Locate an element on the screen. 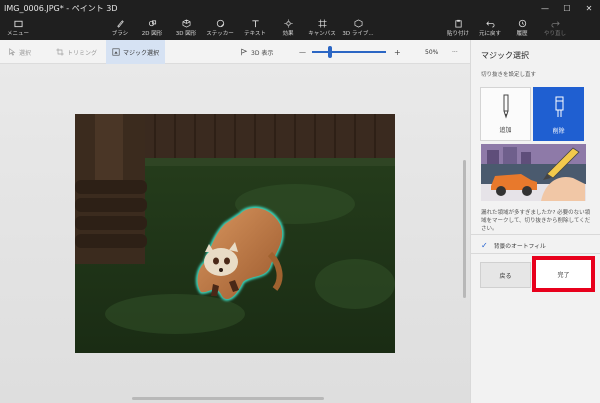 This screenshot has height=403, width=600. brush-tool: ブラシ is located at coordinates (120, 28).